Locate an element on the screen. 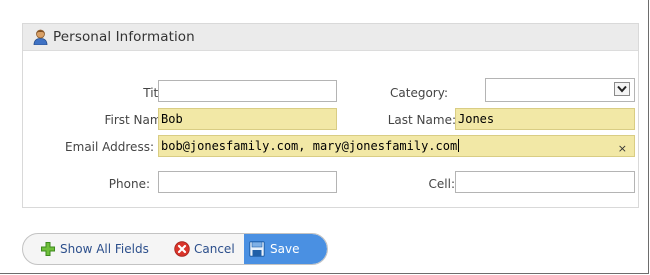  floppy-disk-icon is located at coordinates (257, 249).